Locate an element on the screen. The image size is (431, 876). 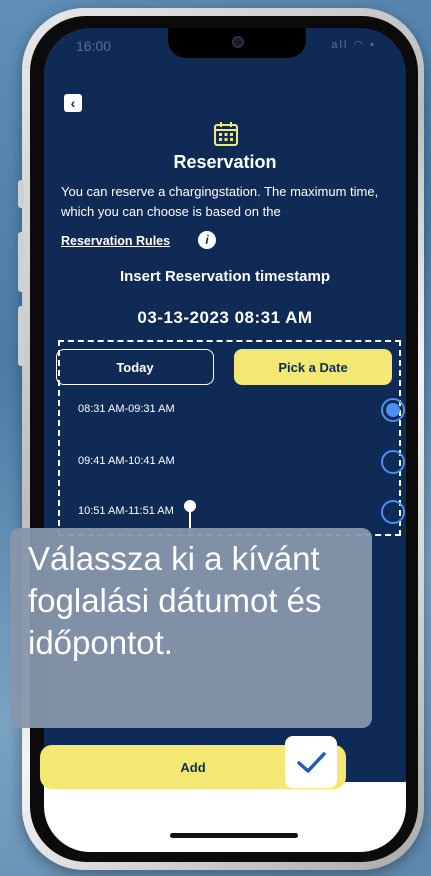
time-slot-2: 09:41 AM-10:41 AM is located at coordinates (235, 463).